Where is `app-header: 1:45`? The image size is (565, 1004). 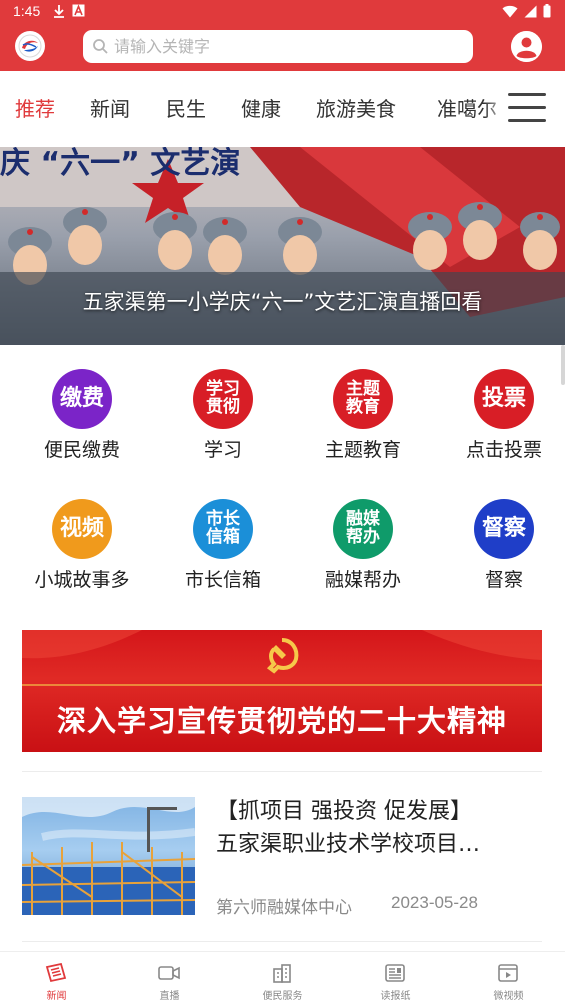 app-header: 1:45 is located at coordinates (282, 35).